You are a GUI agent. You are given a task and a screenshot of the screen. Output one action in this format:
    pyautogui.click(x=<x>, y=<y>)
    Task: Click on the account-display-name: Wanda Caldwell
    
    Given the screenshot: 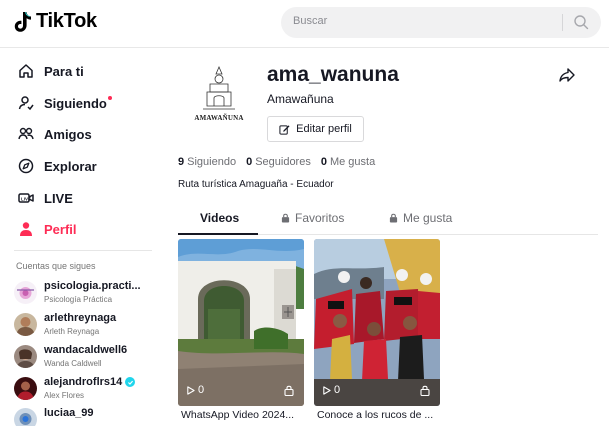 What is the action you would take?
    pyautogui.click(x=73, y=363)
    